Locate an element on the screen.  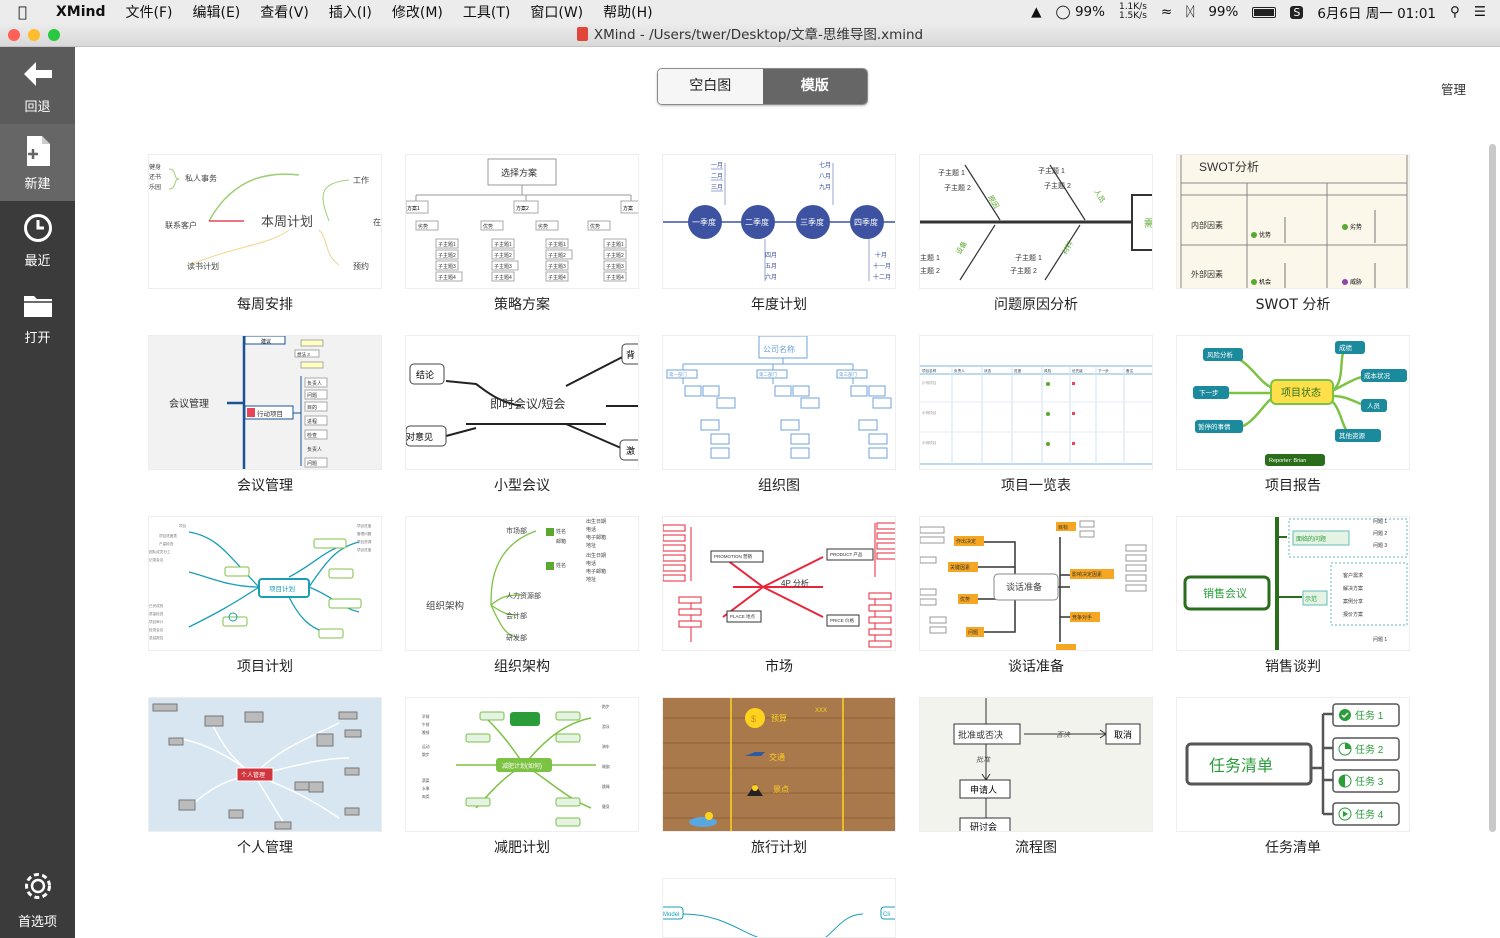
svg-text: 晚餐 is located at coordinates (426, 732).